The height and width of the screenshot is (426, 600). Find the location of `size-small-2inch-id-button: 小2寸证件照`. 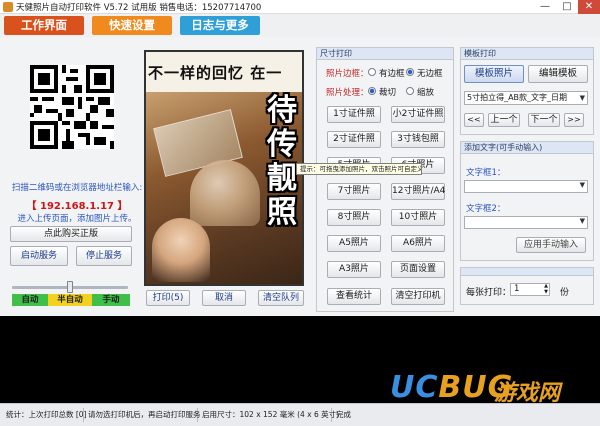

size-small-2inch-id-button: 小2寸证件照 is located at coordinates (418, 114).